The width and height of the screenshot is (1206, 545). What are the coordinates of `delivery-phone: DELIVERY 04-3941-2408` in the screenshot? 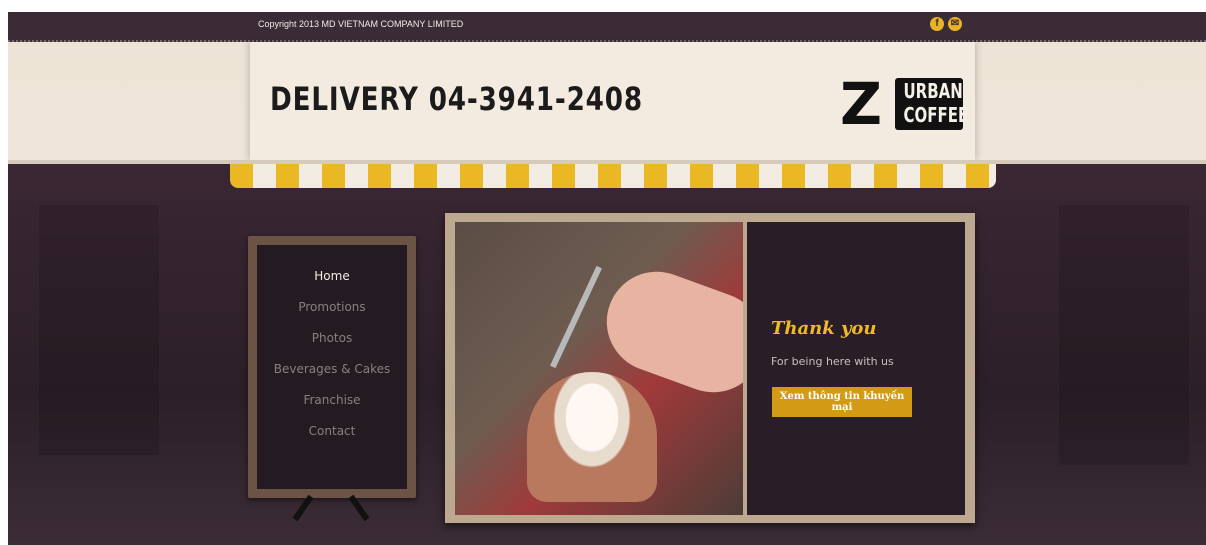 It's located at (456, 99).